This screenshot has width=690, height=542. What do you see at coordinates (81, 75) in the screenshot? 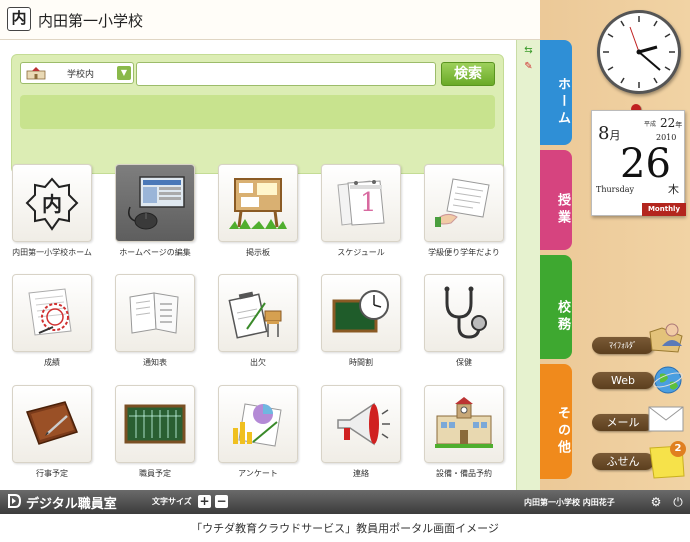
I see `search-scope-label: 学校内` at bounding box center [81, 75].